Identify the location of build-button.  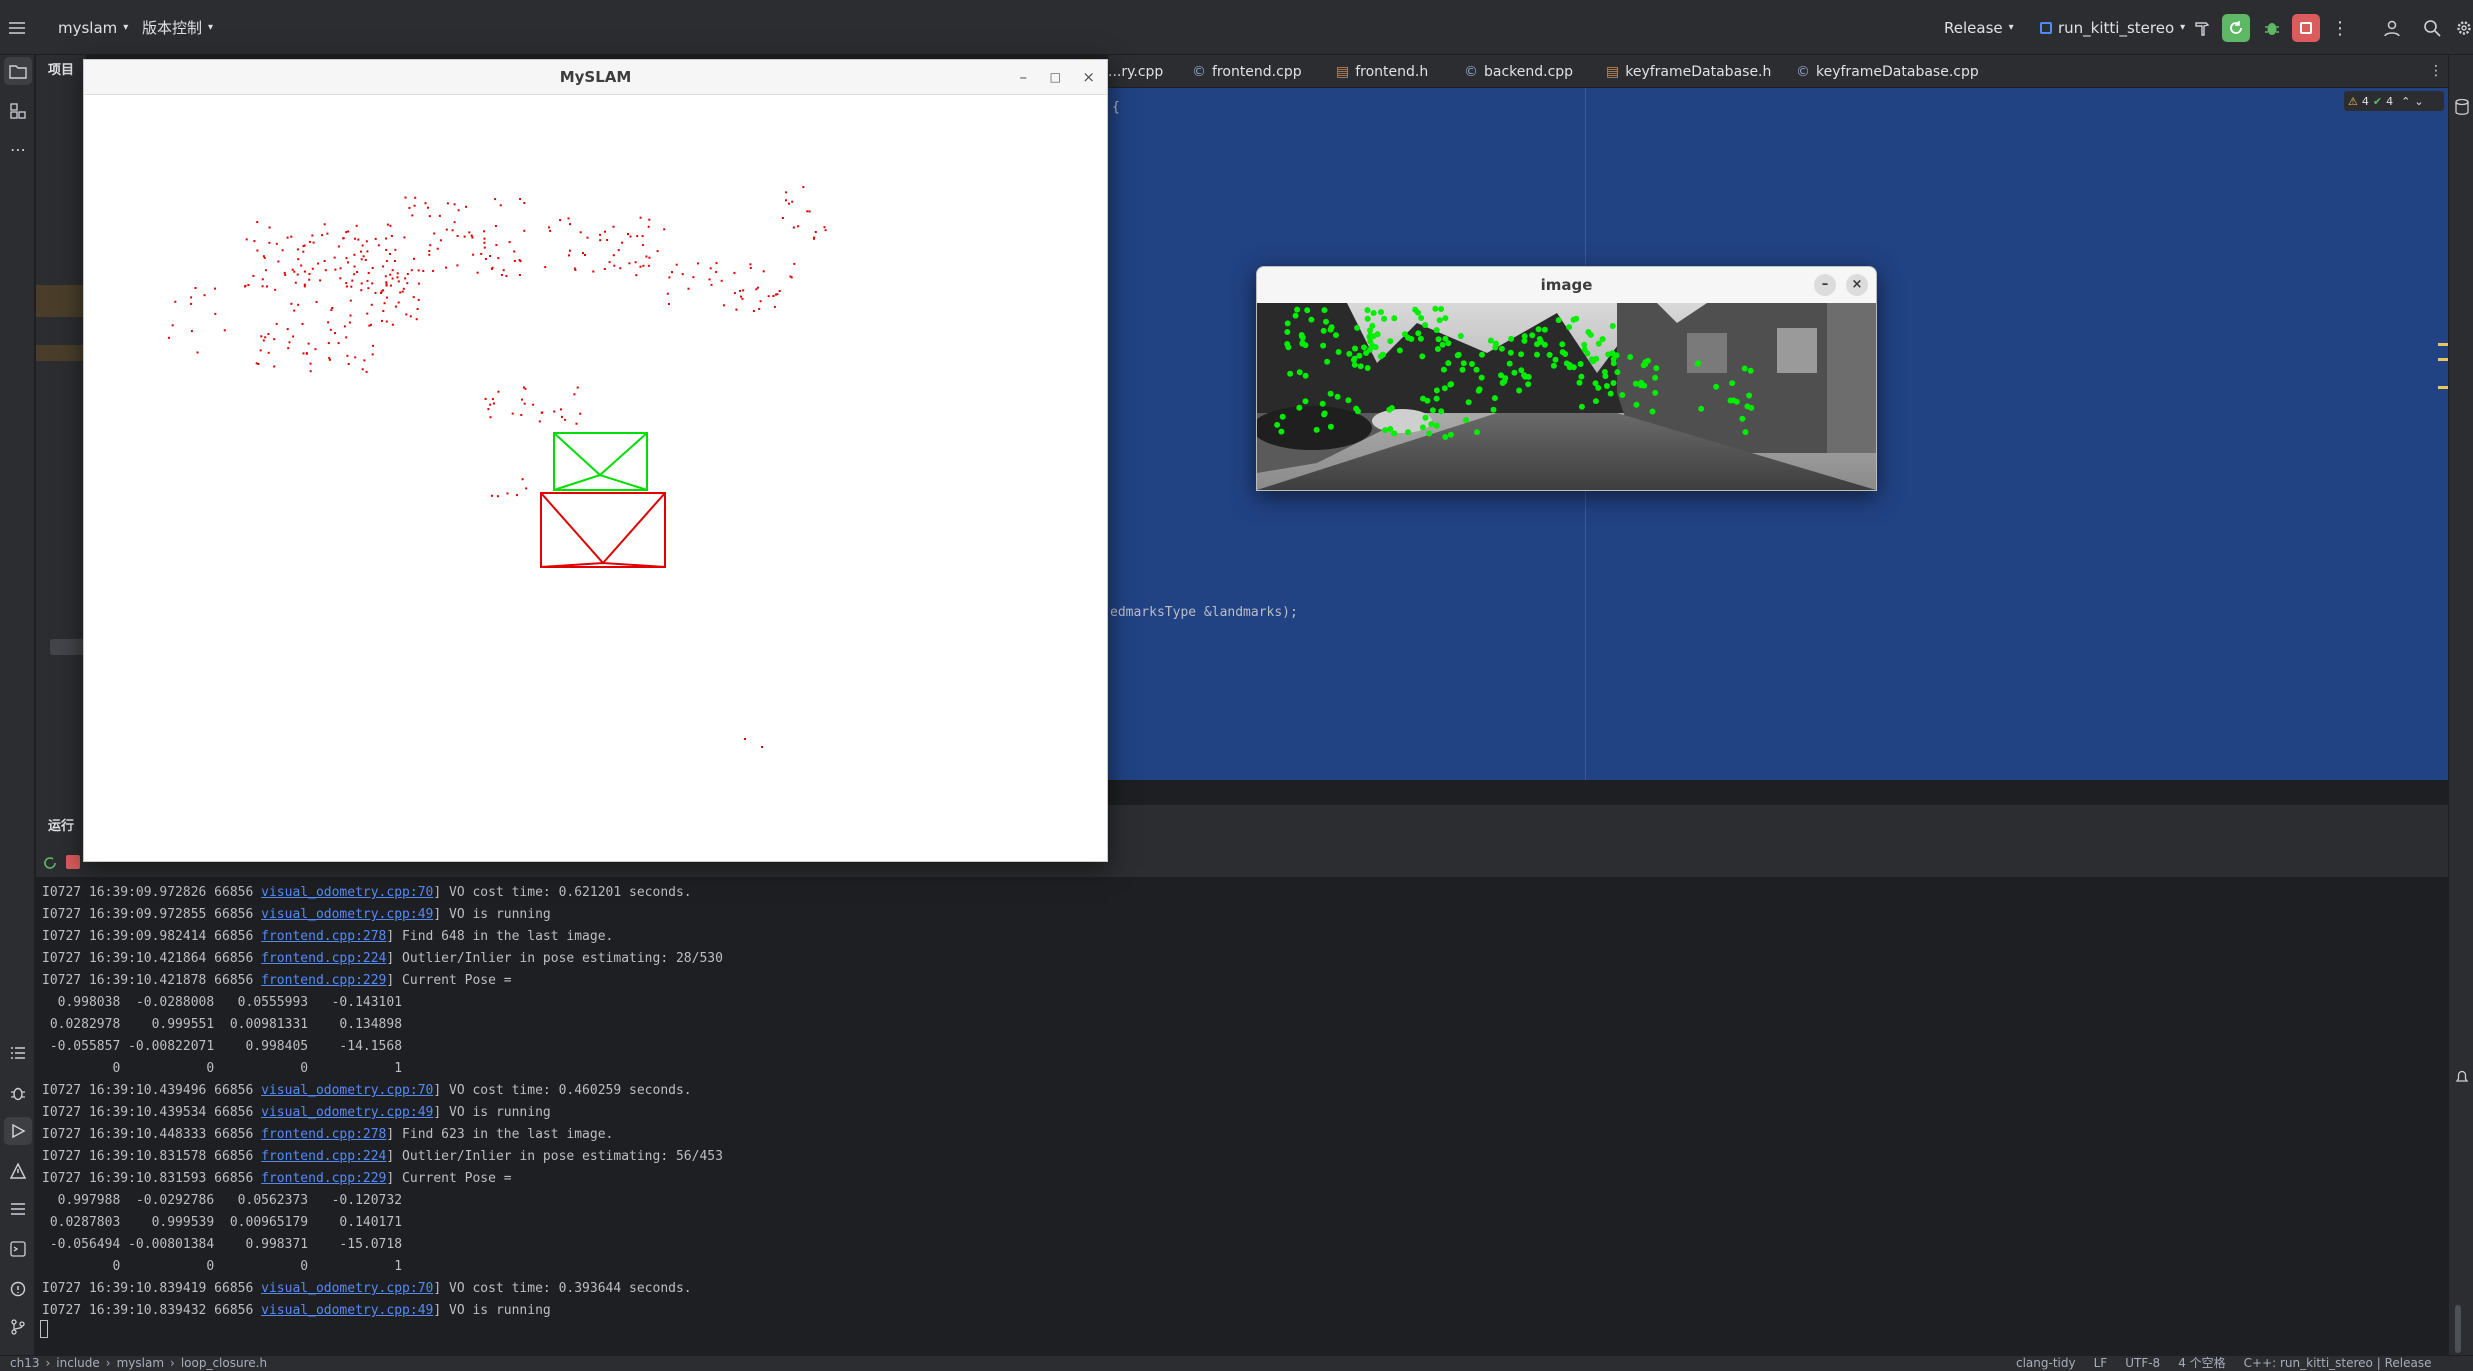
(2202, 28).